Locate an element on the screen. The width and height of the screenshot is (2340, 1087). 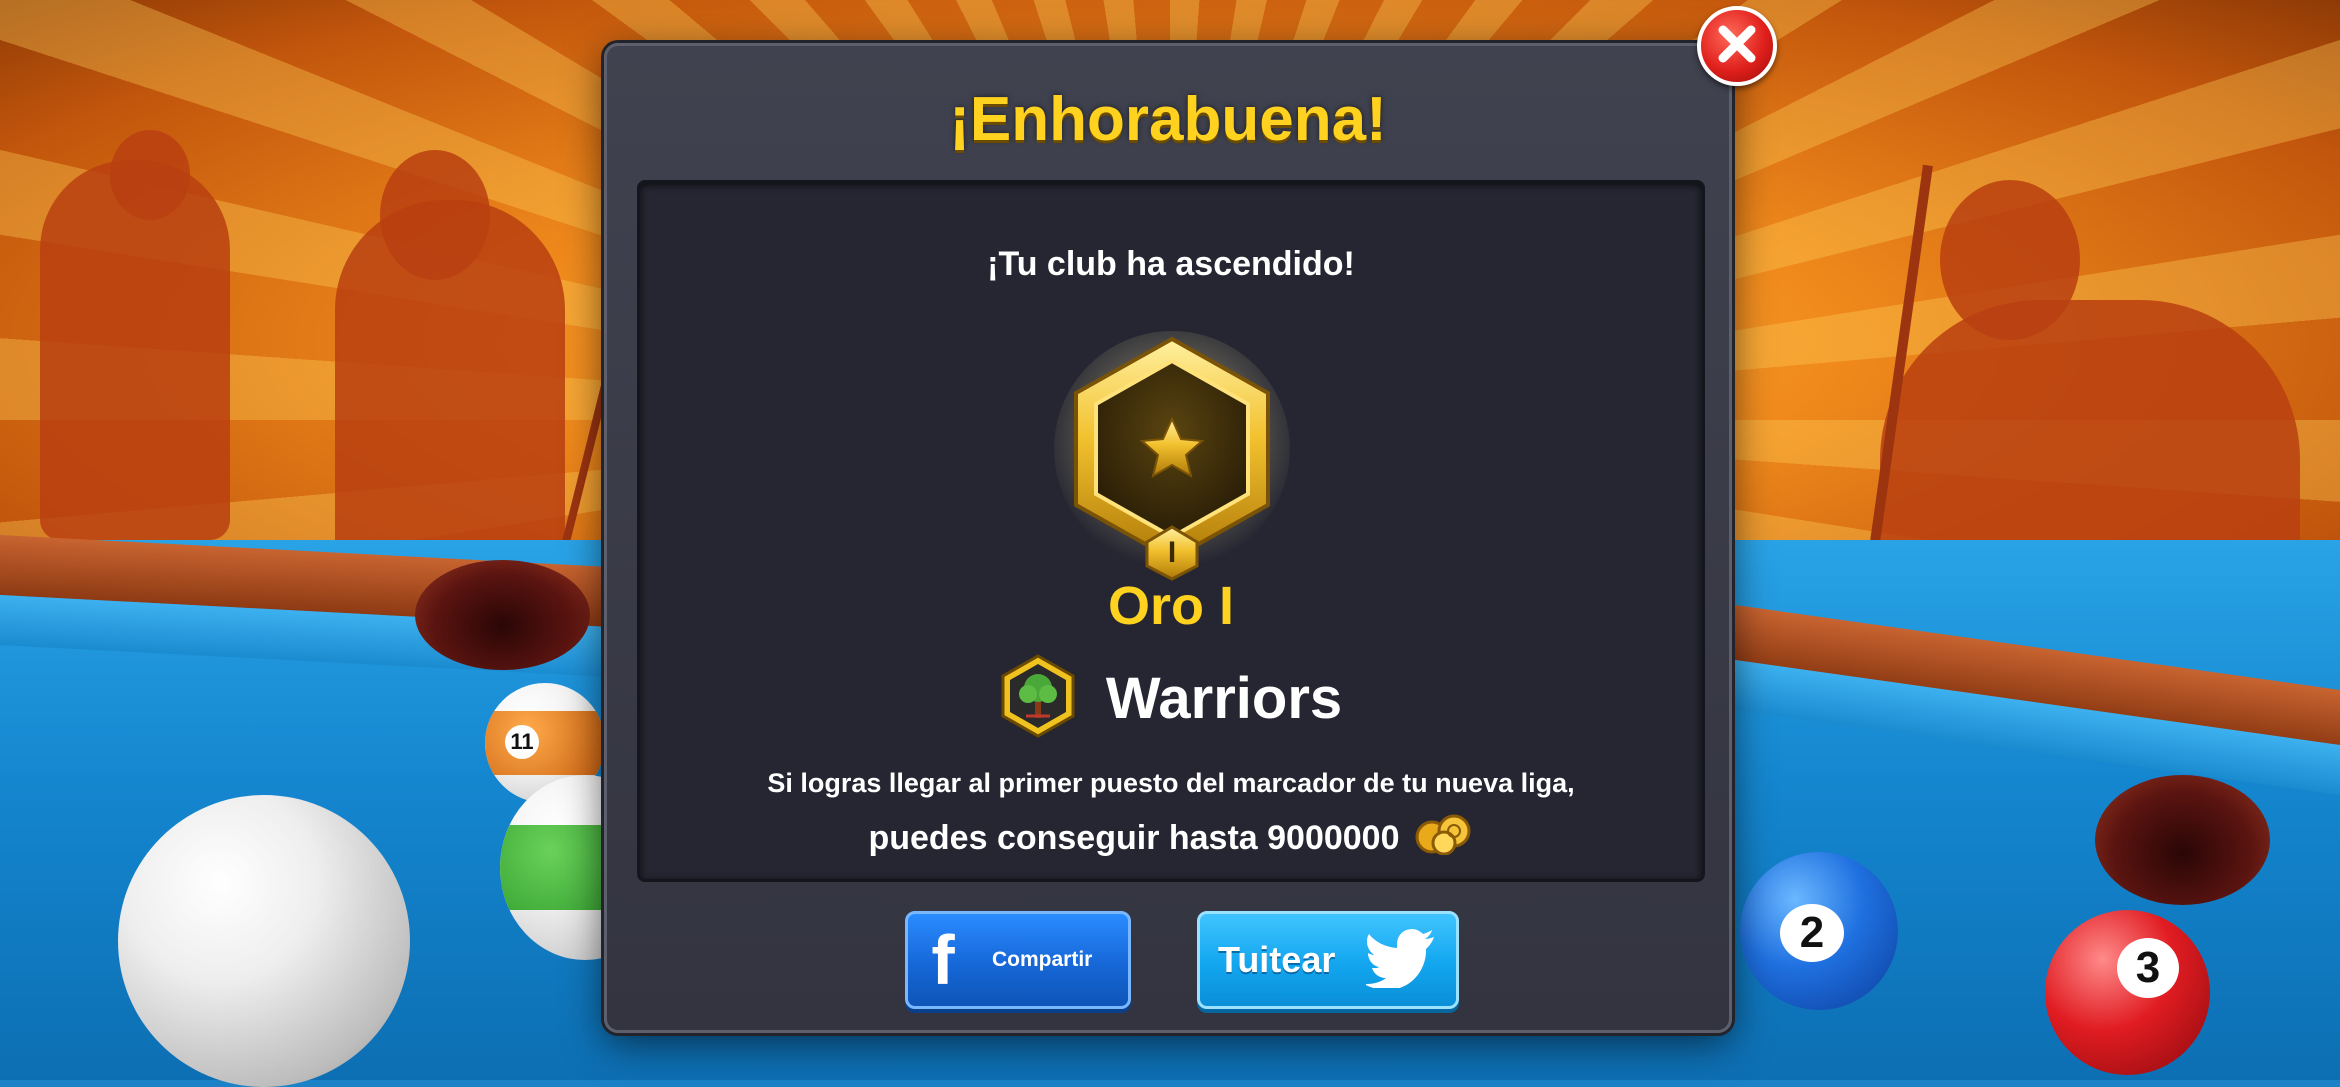
facebook-share-label: Compartir is located at coordinates (1042, 959).